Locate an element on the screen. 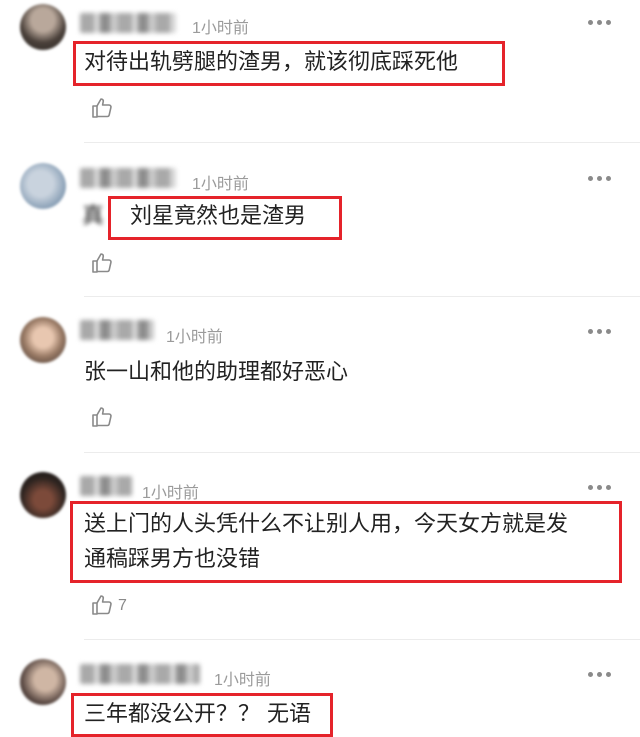 Image resolution: width=640 pixels, height=737 pixels. like-count: 7 is located at coordinates (122, 605).